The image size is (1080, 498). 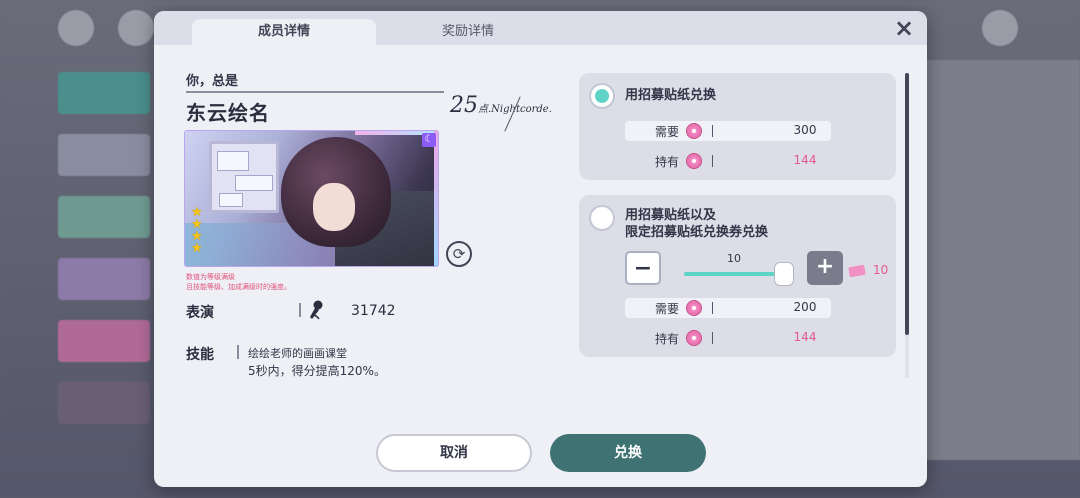 I want to click on skill-divider, so click(x=238, y=352).